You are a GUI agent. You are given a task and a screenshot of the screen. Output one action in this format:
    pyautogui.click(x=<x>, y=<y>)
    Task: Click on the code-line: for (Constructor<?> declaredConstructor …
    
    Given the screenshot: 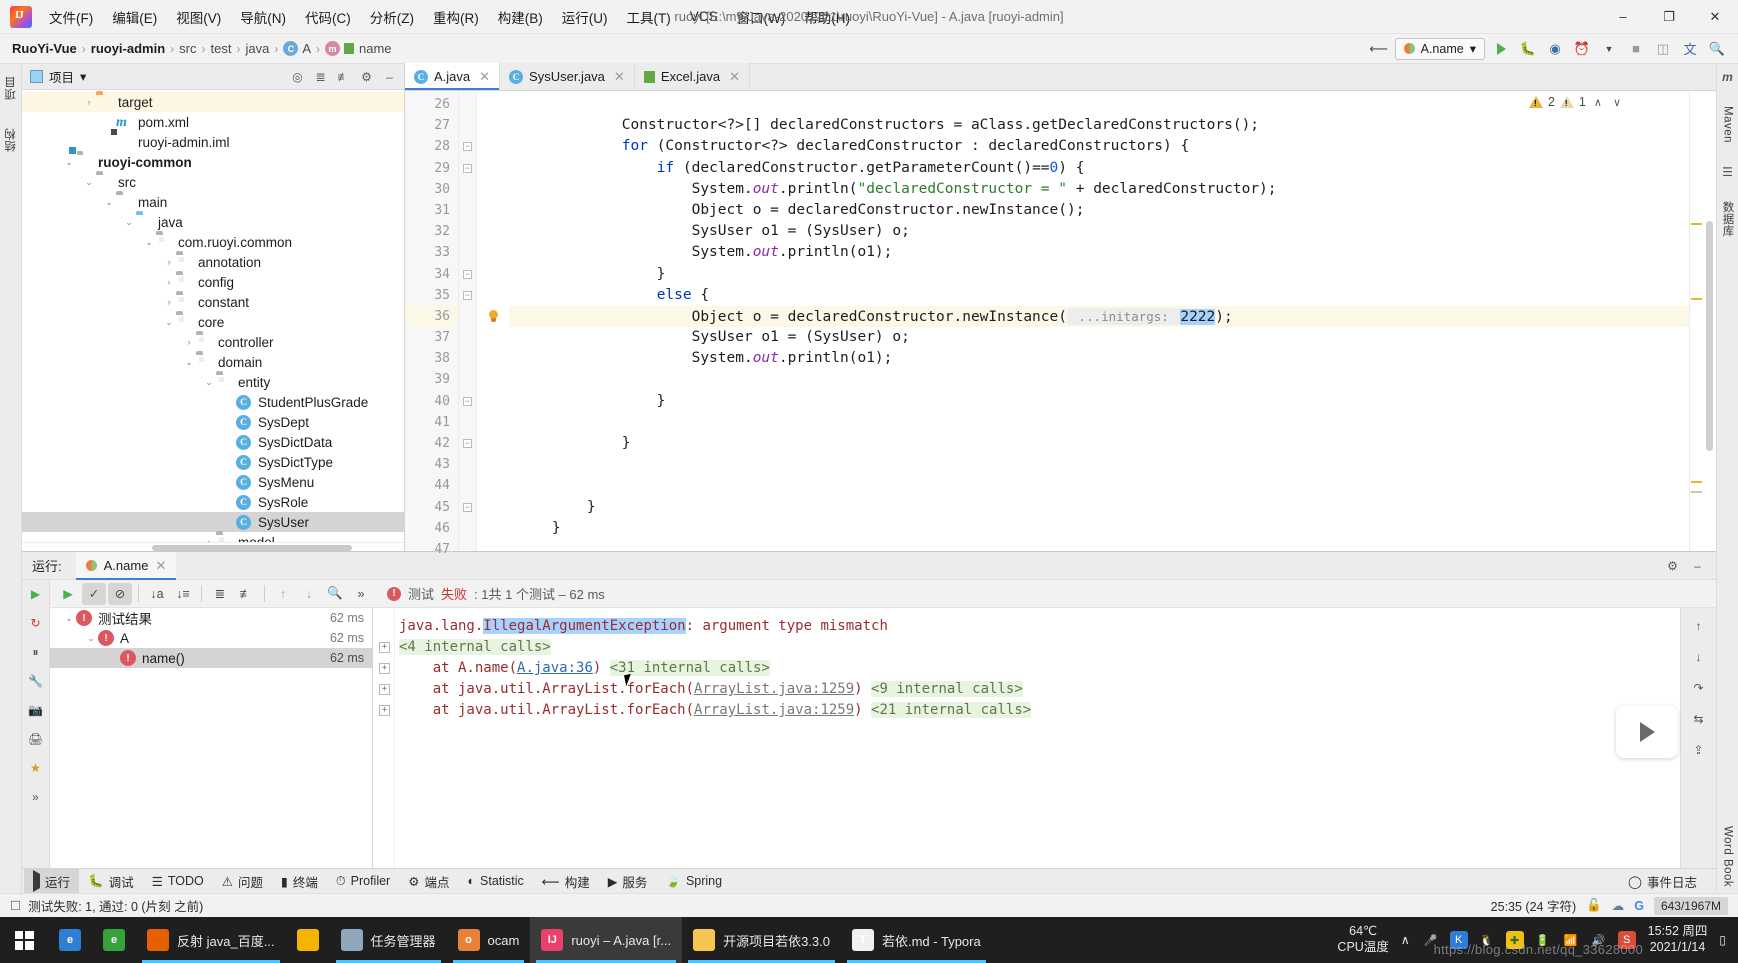 What is the action you would take?
    pyautogui.click(x=1099, y=146)
    